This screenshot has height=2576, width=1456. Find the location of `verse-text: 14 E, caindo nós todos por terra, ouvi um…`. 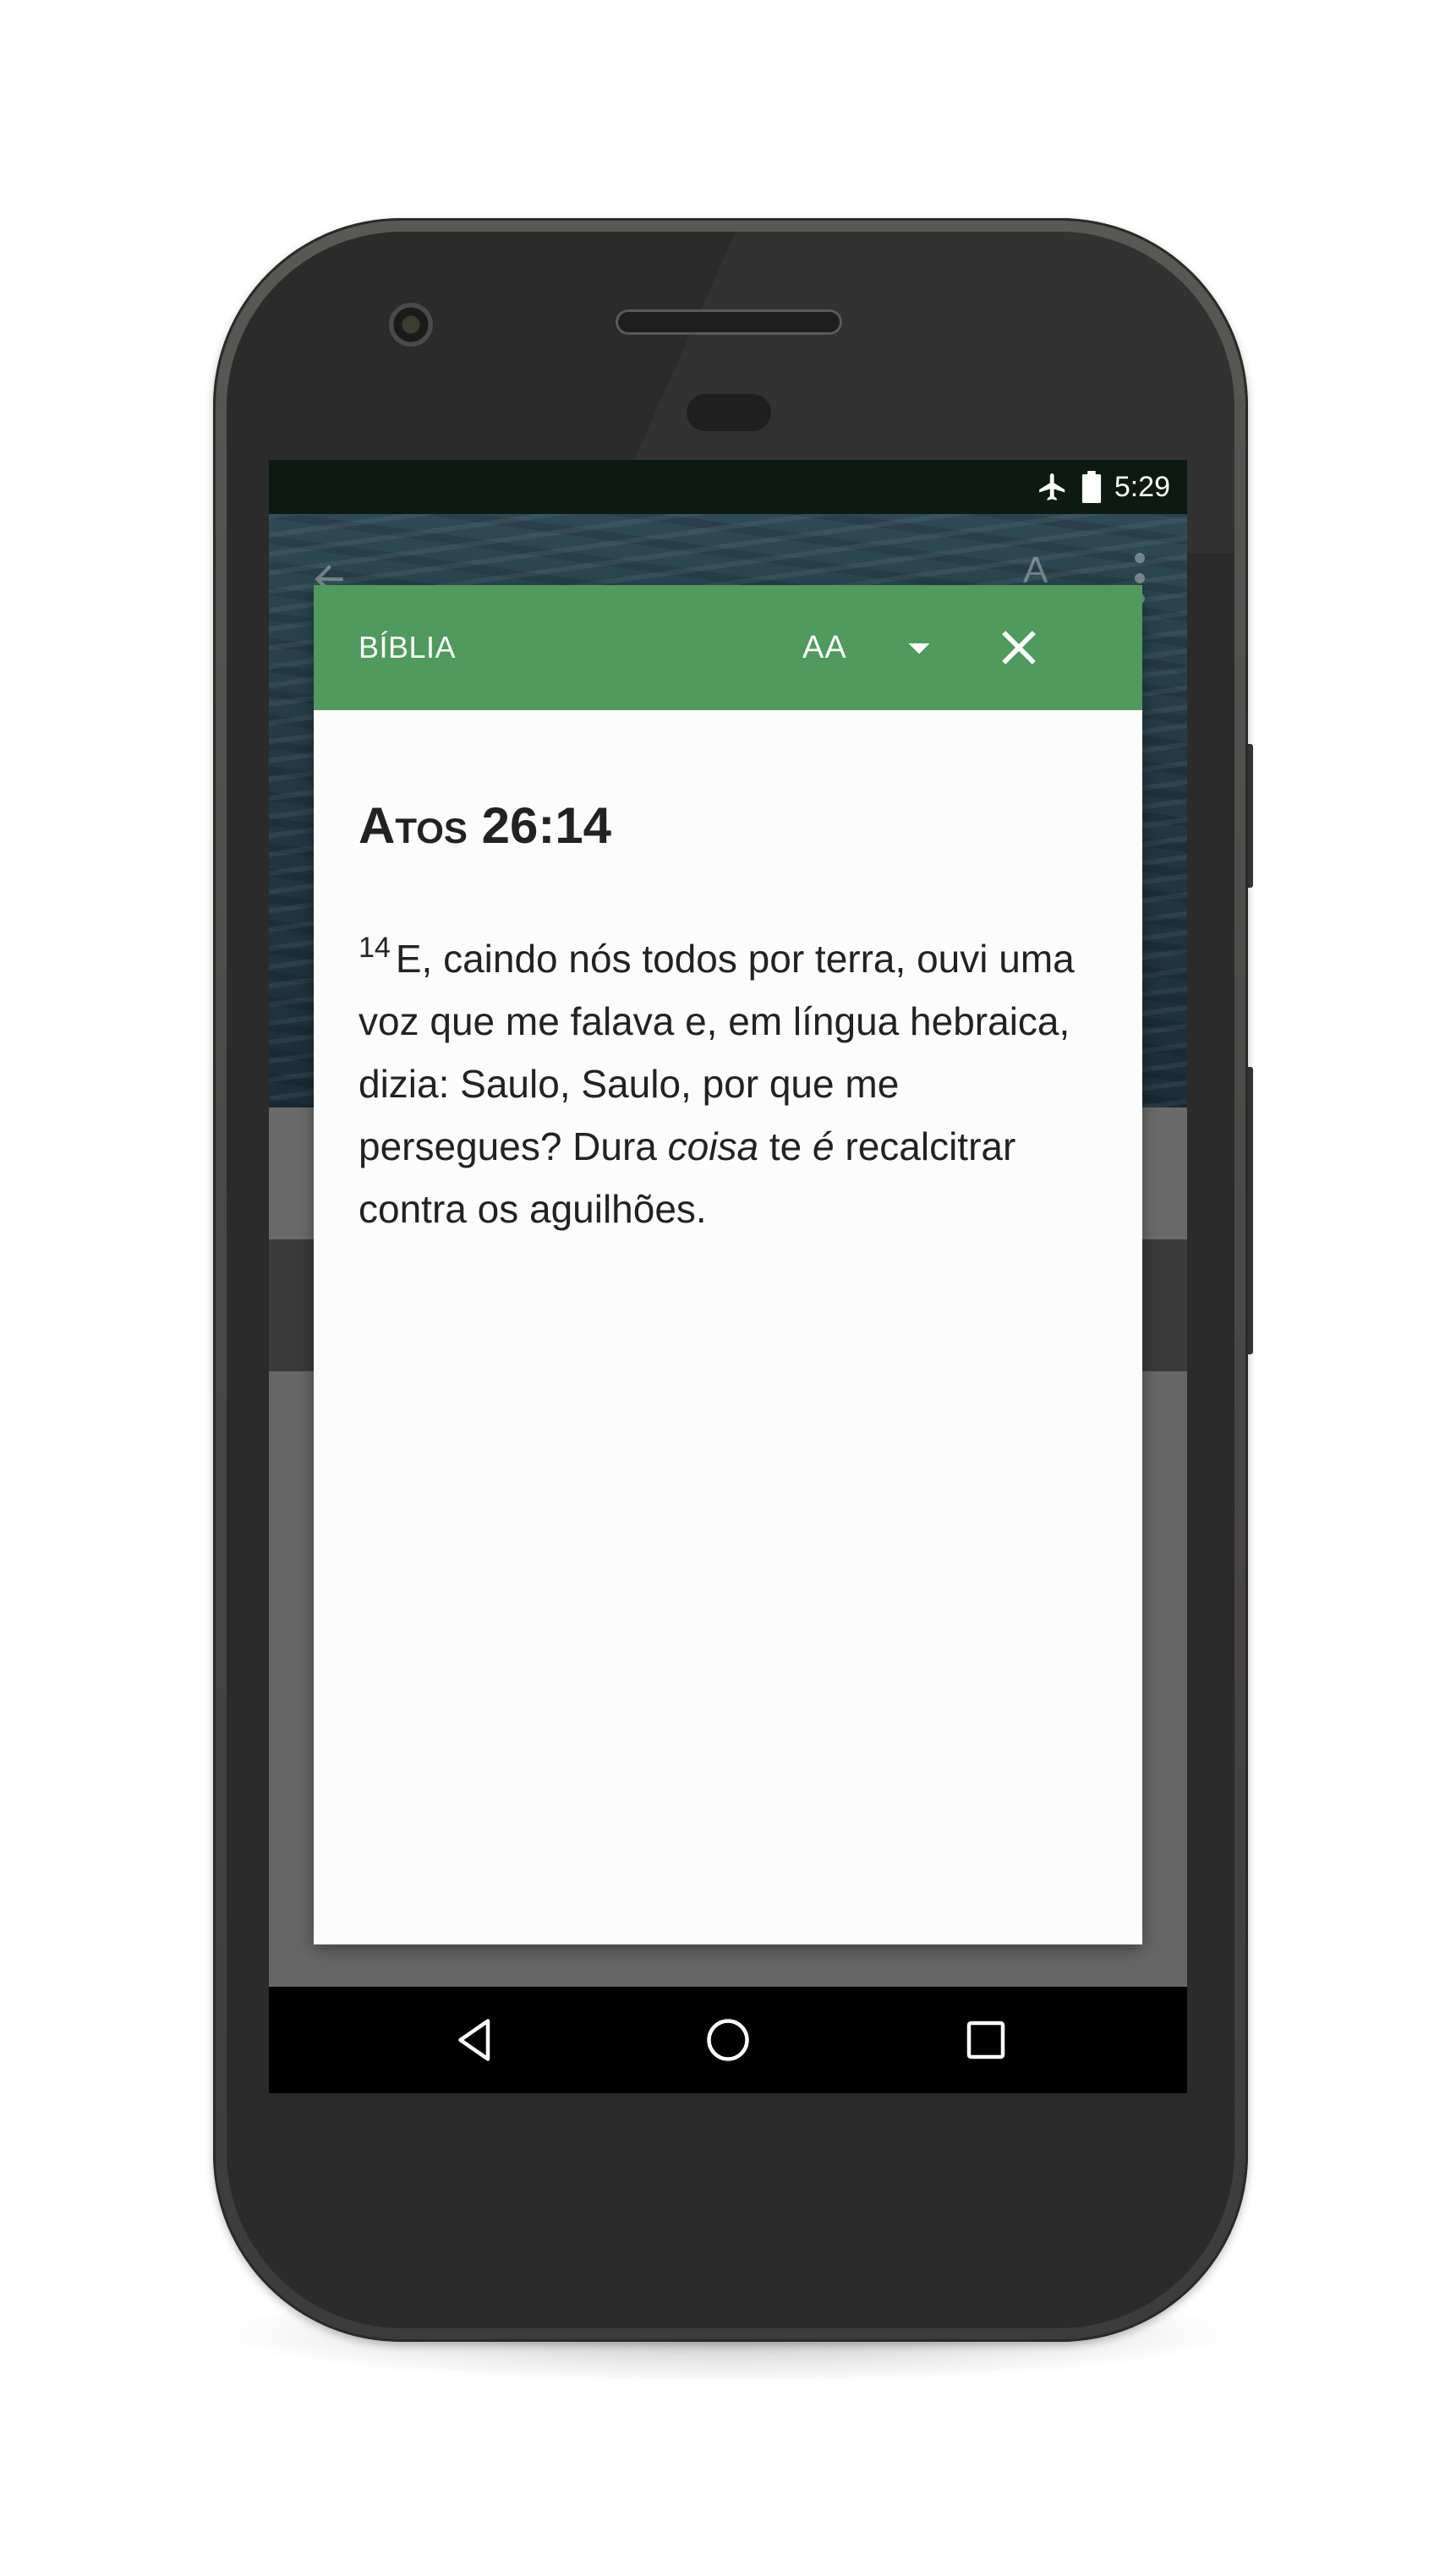

verse-text: 14 E, caindo nós todos por terra, ouvi um… is located at coordinates (735, 1078).